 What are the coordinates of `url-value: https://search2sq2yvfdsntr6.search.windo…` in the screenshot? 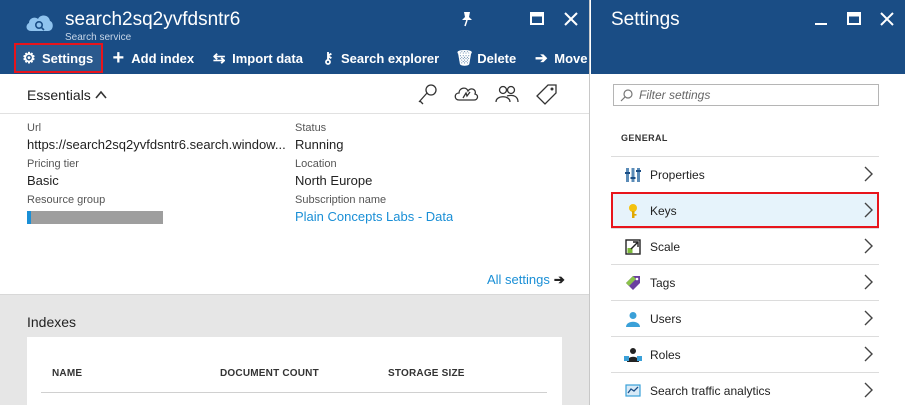 It's located at (157, 144).